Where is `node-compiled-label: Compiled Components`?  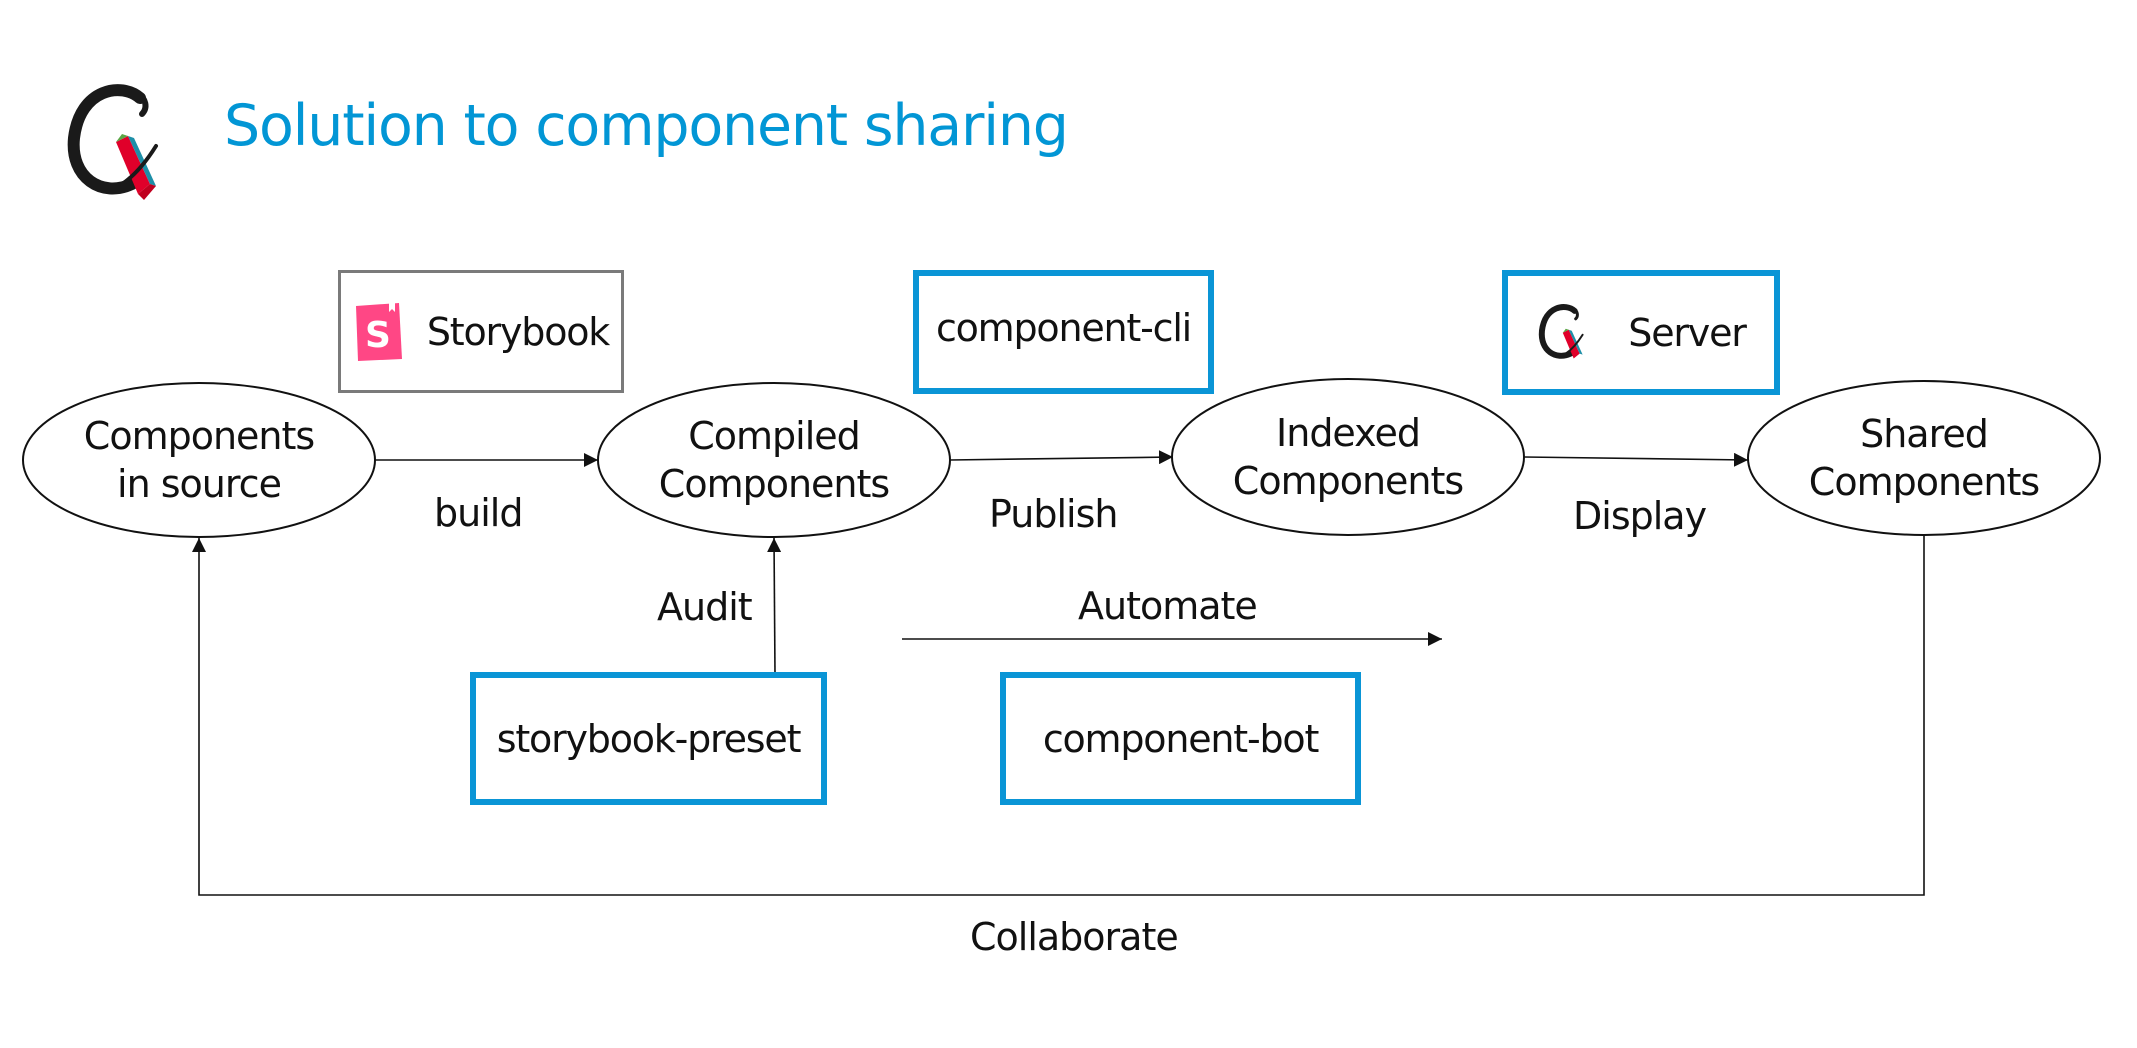 node-compiled-label: Compiled Components is located at coordinates (774, 460).